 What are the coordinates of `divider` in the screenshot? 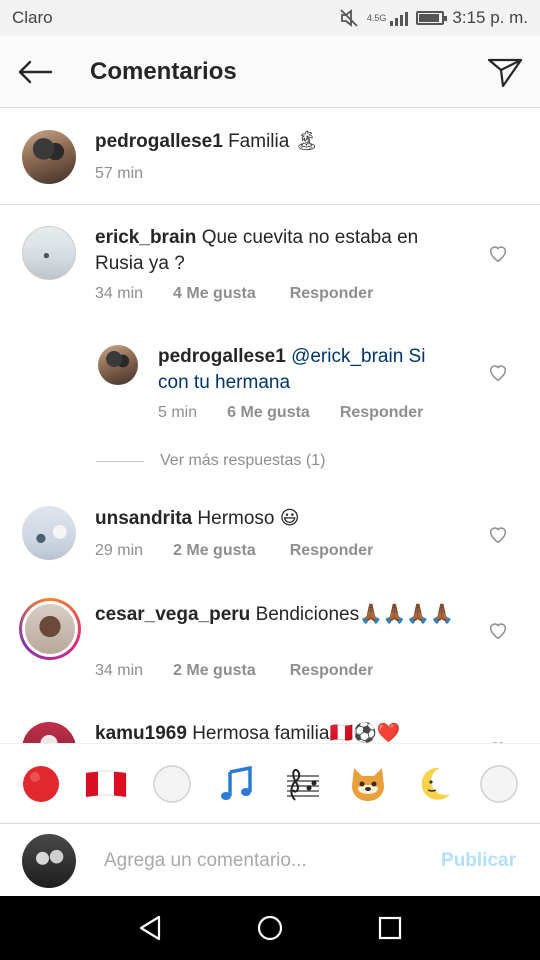 It's located at (120, 461).